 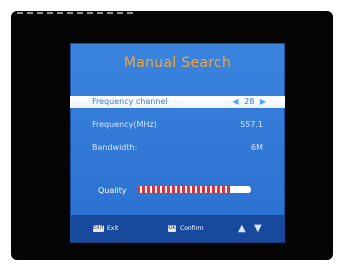 I want to click on left-right-arrows-icon: ▼, so click(x=258, y=228).